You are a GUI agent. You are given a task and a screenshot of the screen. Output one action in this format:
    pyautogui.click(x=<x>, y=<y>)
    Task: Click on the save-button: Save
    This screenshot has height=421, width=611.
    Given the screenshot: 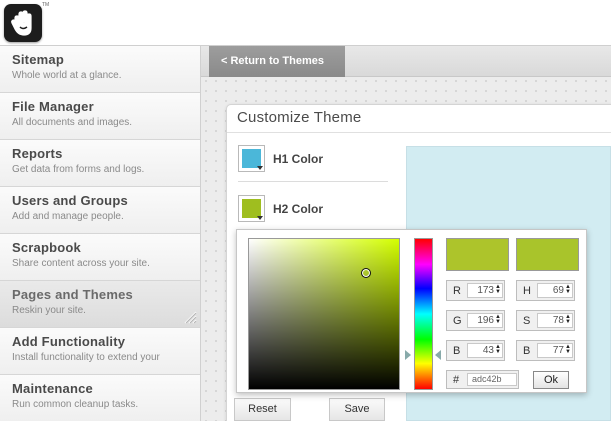 What is the action you would take?
    pyautogui.click(x=357, y=409)
    